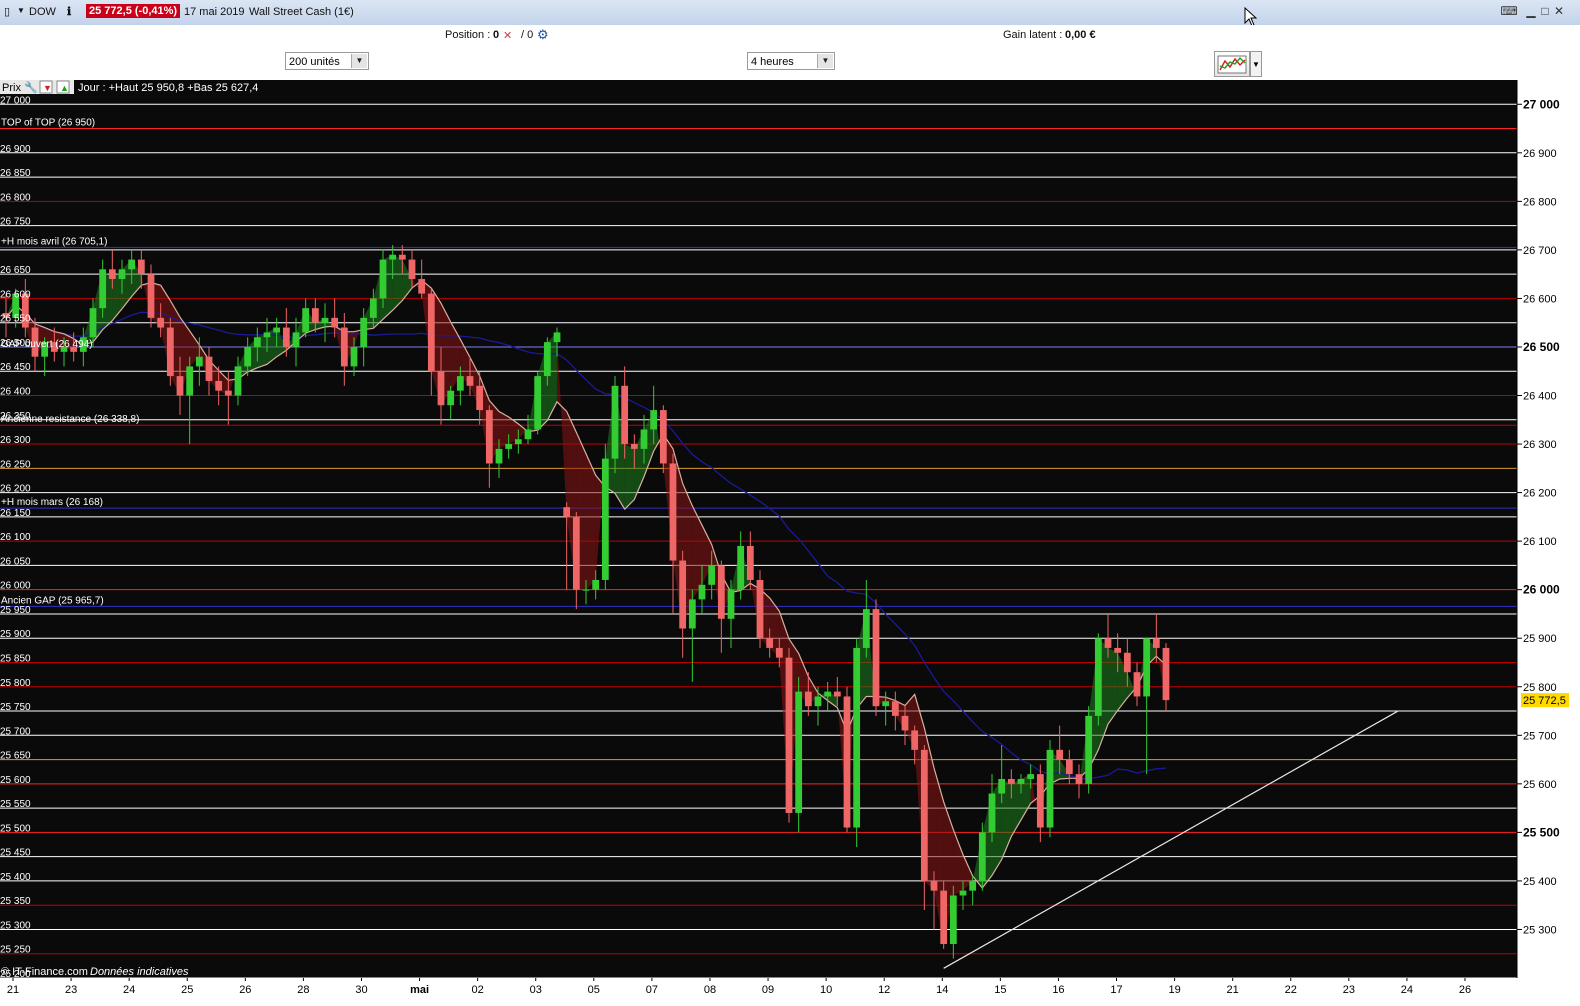 The image size is (1580, 1006). Describe the element at coordinates (1559, 11) in the screenshot. I see `close-icon: ✕` at that location.